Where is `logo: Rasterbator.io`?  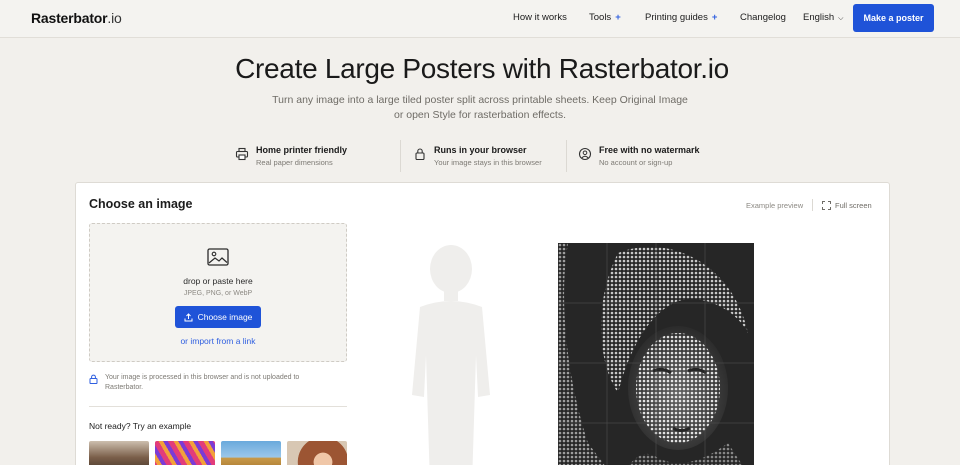 logo: Rasterbator.io is located at coordinates (76, 18).